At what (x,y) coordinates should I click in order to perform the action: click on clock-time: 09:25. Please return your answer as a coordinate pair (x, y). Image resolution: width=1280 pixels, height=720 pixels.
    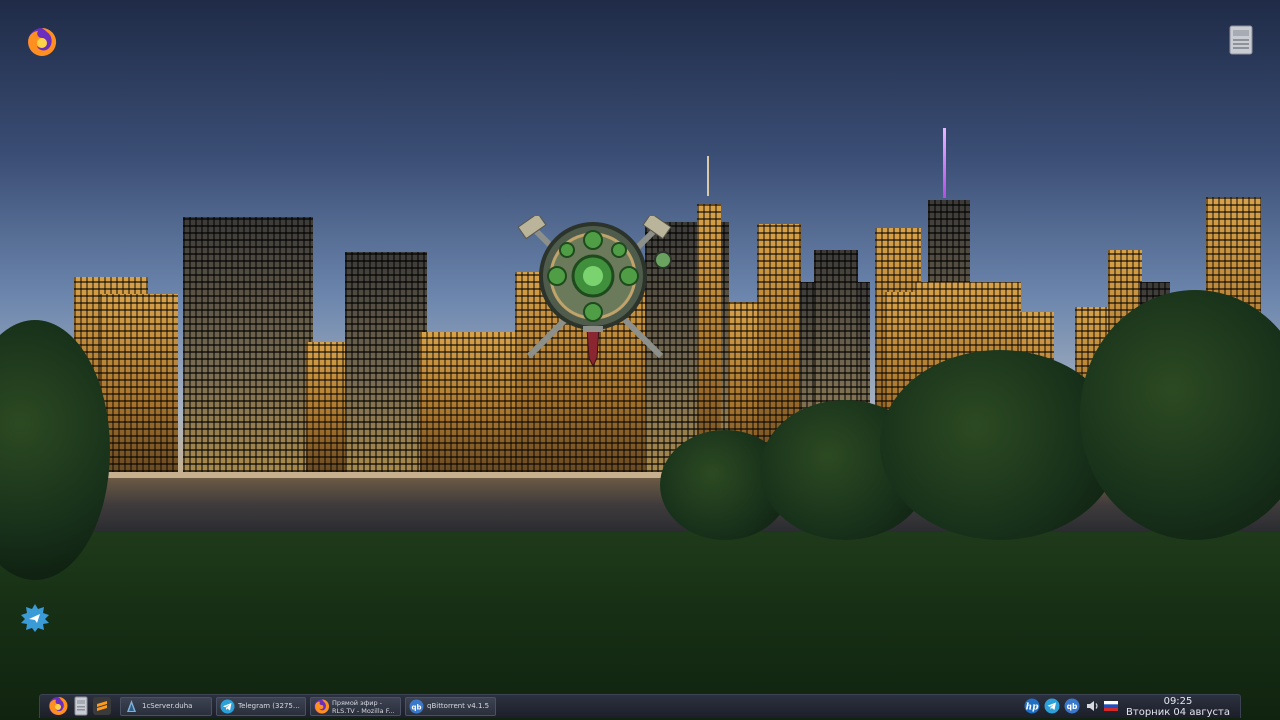
    Looking at the image, I should click on (1178, 701).